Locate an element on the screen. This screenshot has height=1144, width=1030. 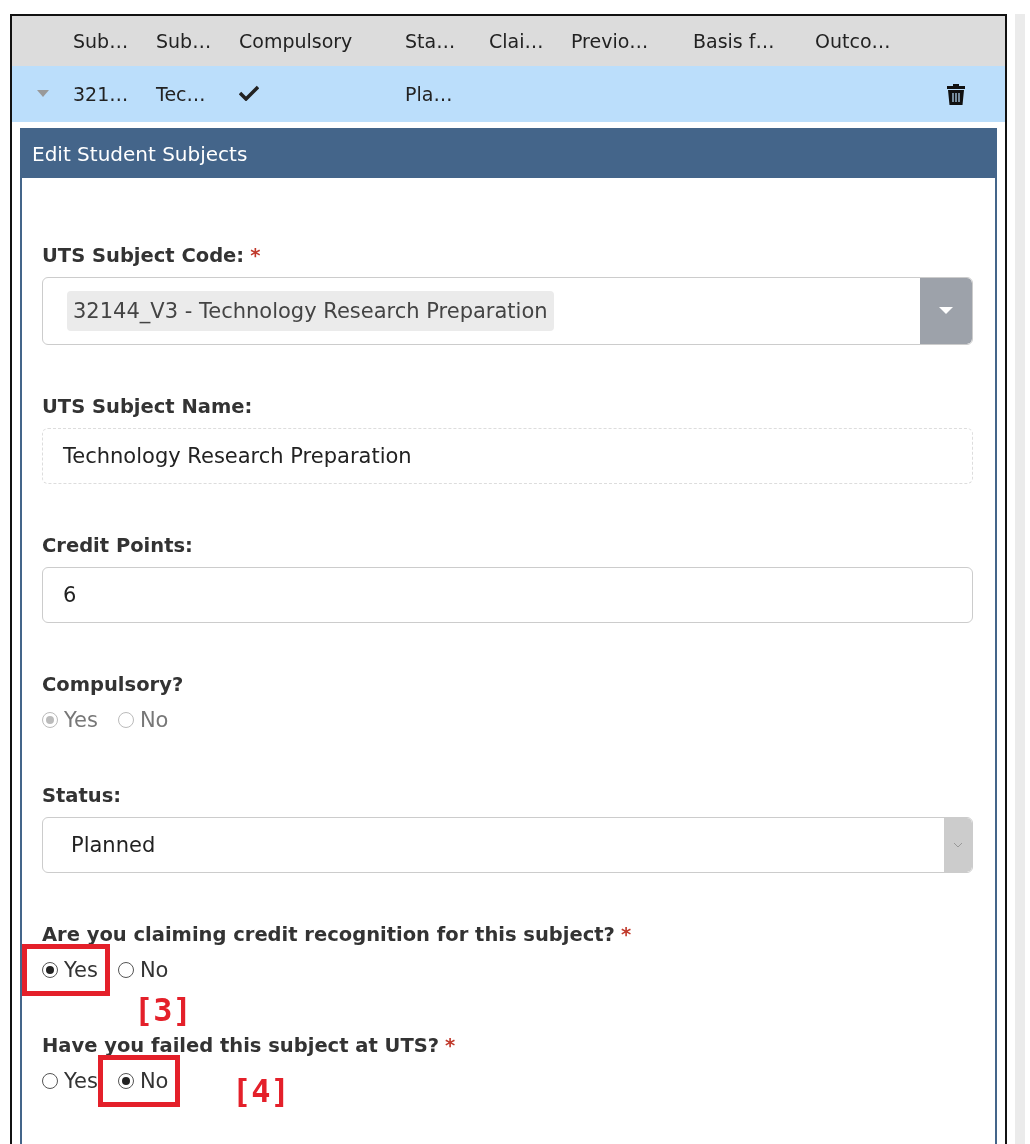
field-label: UTS Subject Code: is located at coordinates (143, 255).